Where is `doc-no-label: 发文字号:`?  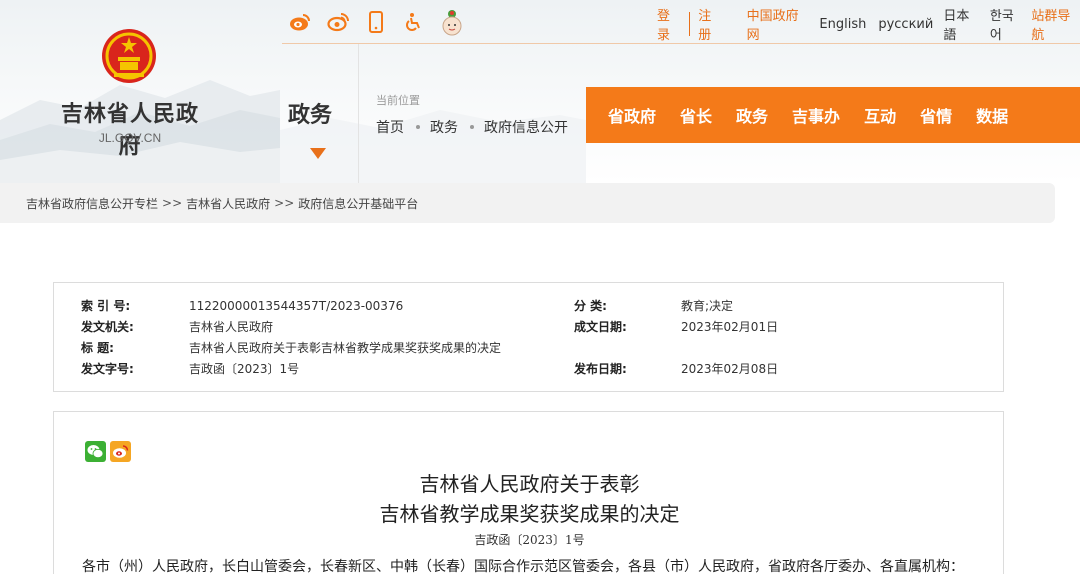
doc-no-label: 发文字号: is located at coordinates (107, 369).